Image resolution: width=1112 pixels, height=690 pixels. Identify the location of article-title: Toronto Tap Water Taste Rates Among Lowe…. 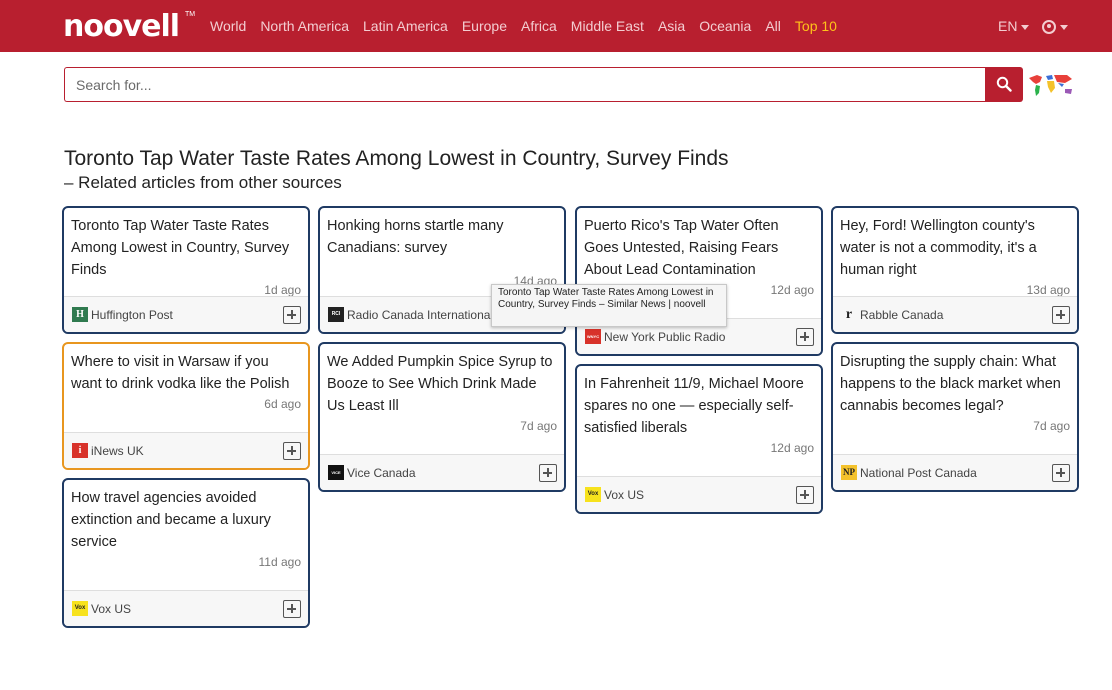
(186, 244).